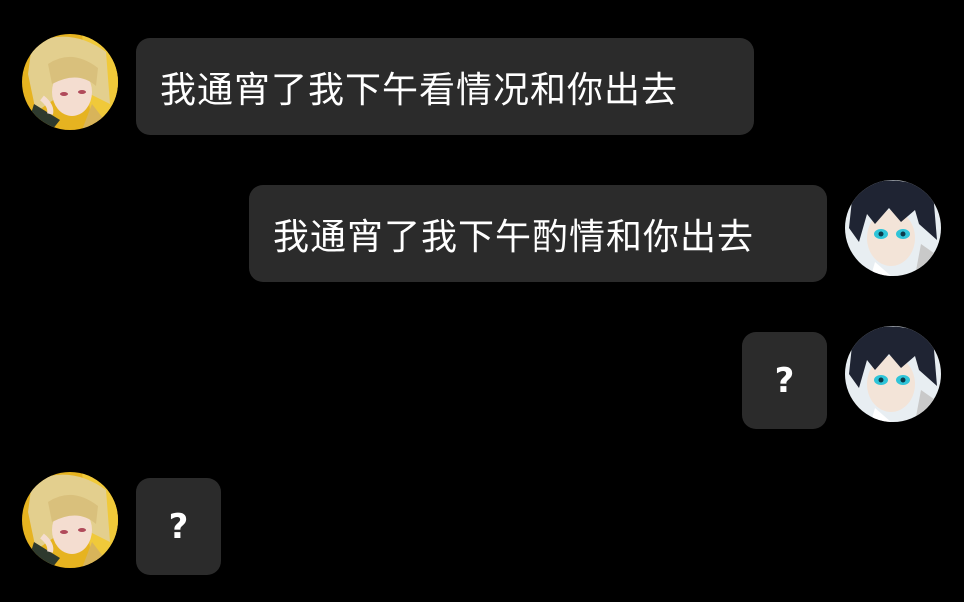 The image size is (964, 602). I want to click on message-text: 我通宵了我下午看情况和你出去, so click(419, 90).